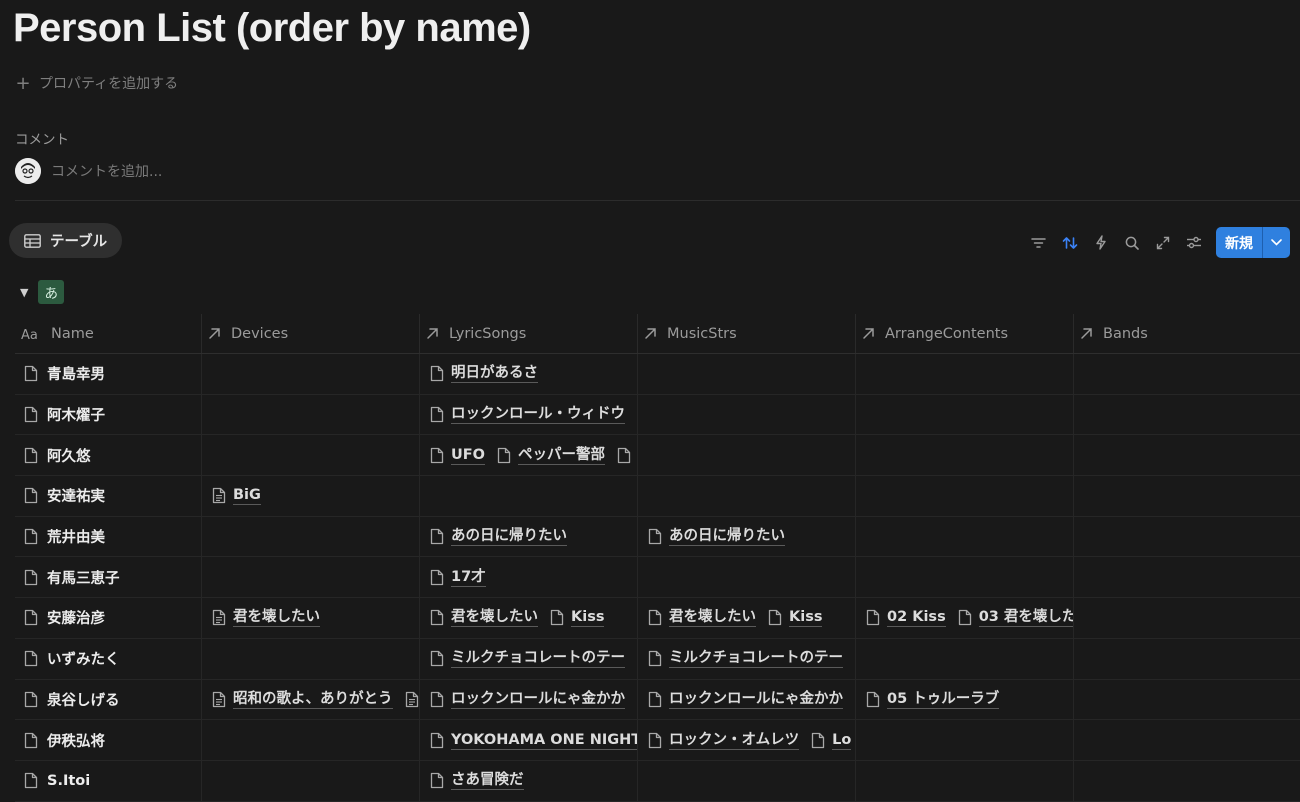  I want to click on table-row: 青島幸男 明日があるさ, so click(657, 374).